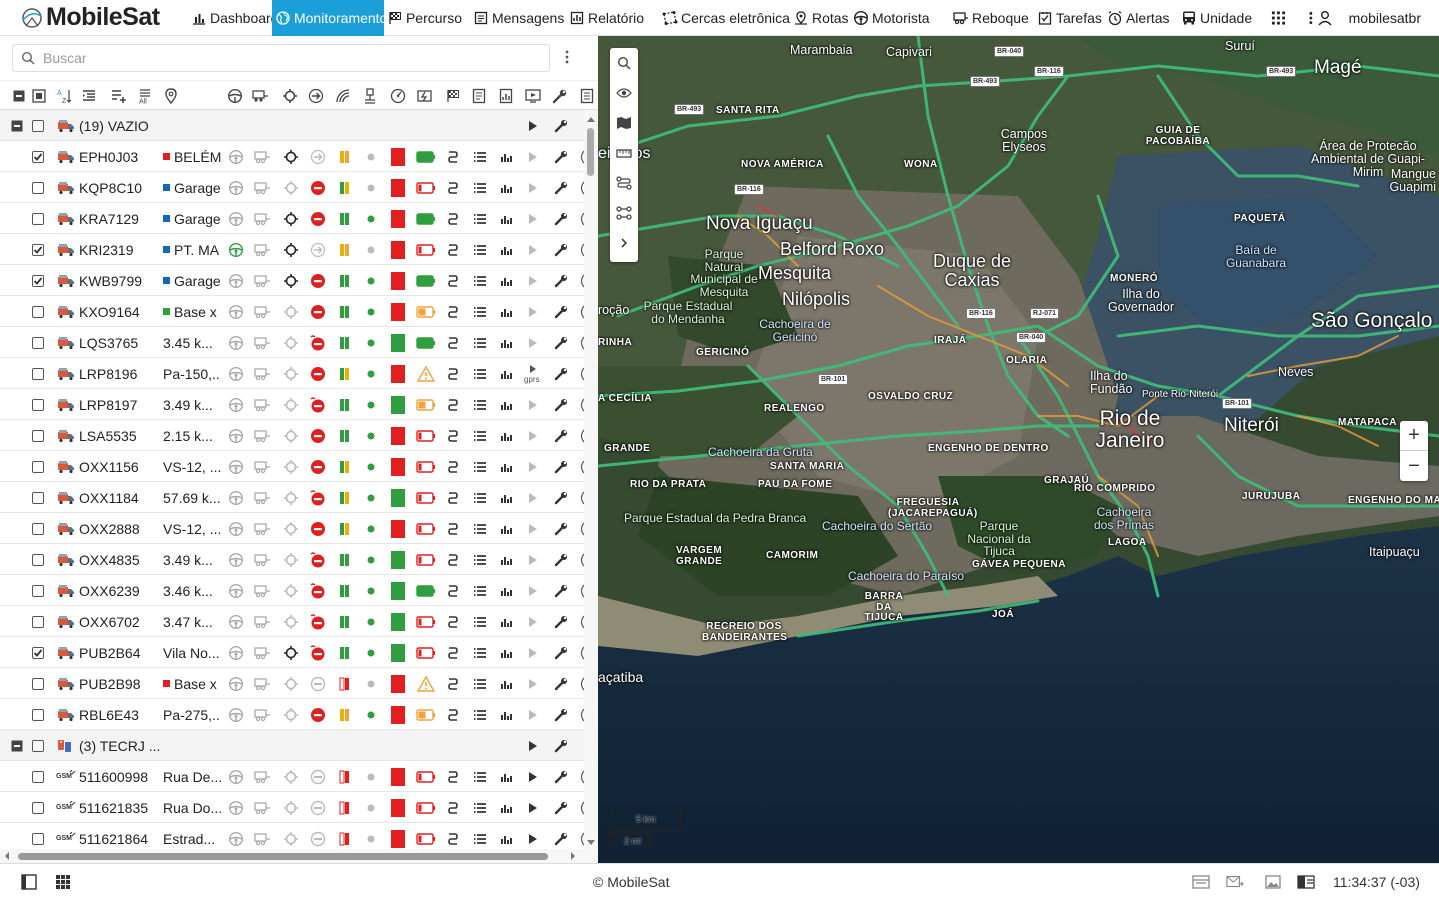 The image size is (1439, 899). What do you see at coordinates (292, 156) in the screenshot?
I see `unit-row: EPH0J03 BELÉM` at bounding box center [292, 156].